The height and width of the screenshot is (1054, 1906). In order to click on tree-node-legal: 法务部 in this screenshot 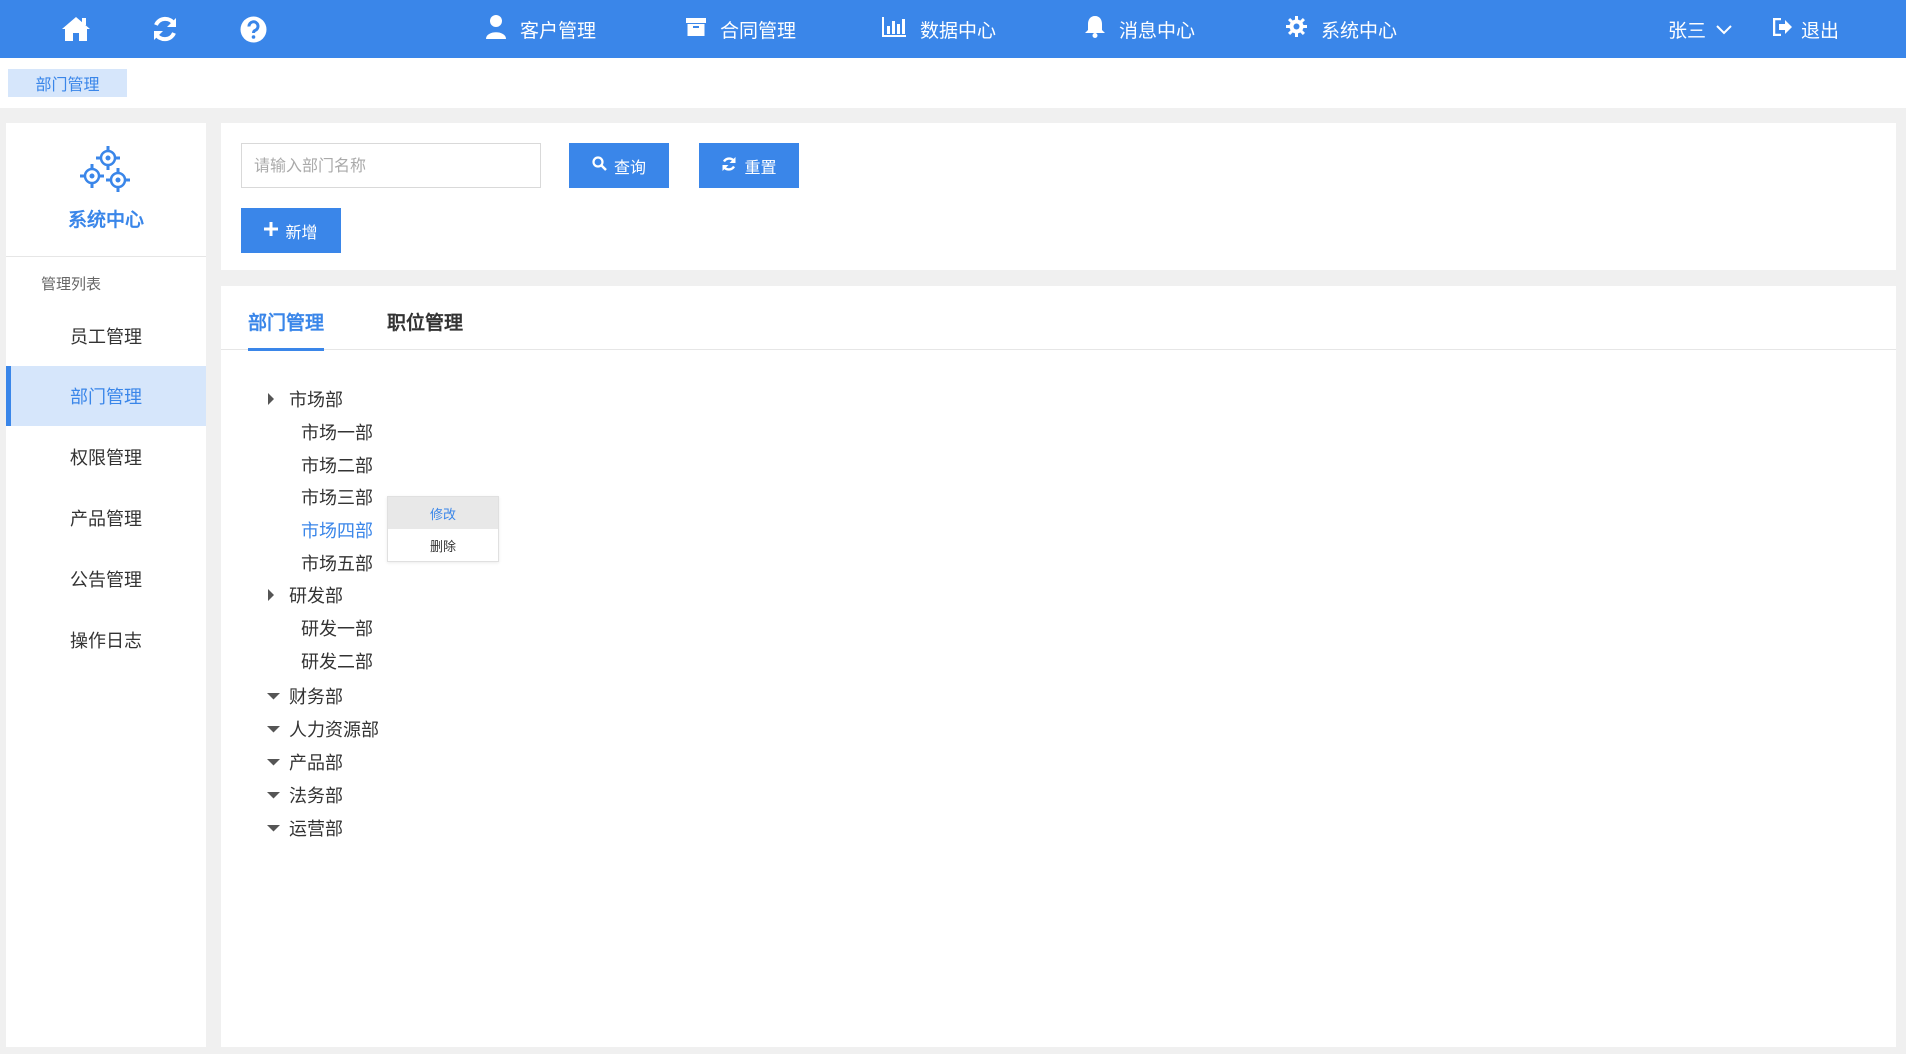, I will do `click(305, 795)`.